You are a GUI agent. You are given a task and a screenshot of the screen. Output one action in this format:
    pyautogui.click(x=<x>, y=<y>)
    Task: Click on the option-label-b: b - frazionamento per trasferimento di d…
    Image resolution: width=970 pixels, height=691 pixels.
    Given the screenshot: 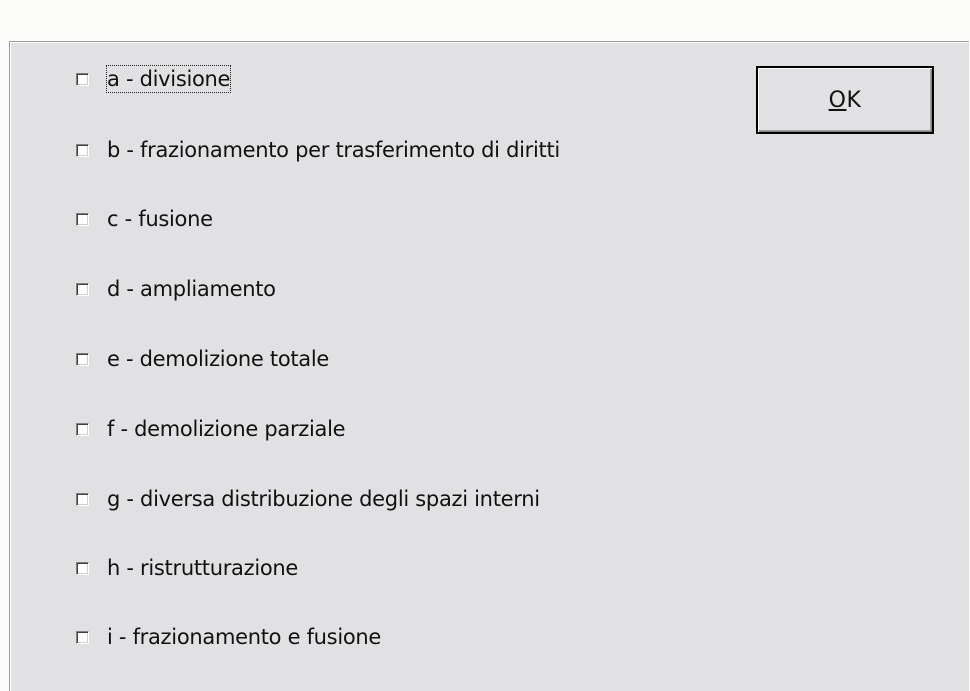 What is the action you would take?
    pyautogui.click(x=333, y=150)
    